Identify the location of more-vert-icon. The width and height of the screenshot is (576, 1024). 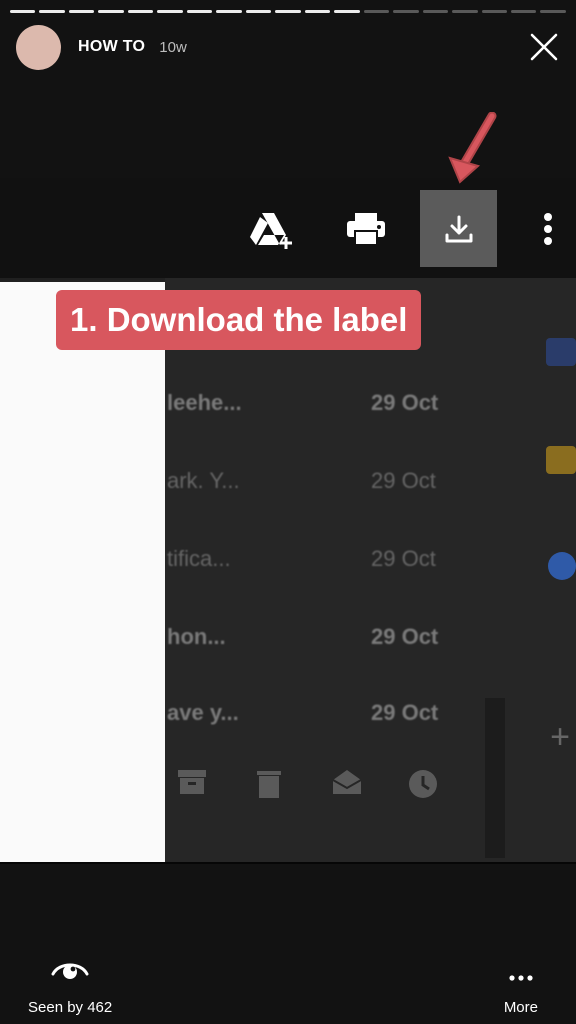
(548, 229).